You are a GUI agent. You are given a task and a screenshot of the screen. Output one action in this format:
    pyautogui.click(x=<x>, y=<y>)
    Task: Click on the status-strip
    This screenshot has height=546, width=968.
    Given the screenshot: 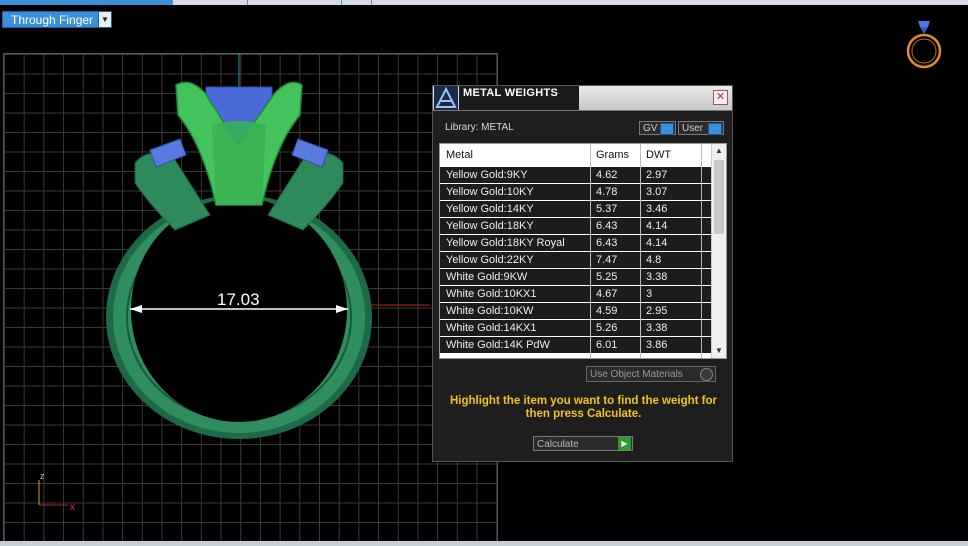 What is the action you would take?
    pyautogui.click(x=484, y=543)
    